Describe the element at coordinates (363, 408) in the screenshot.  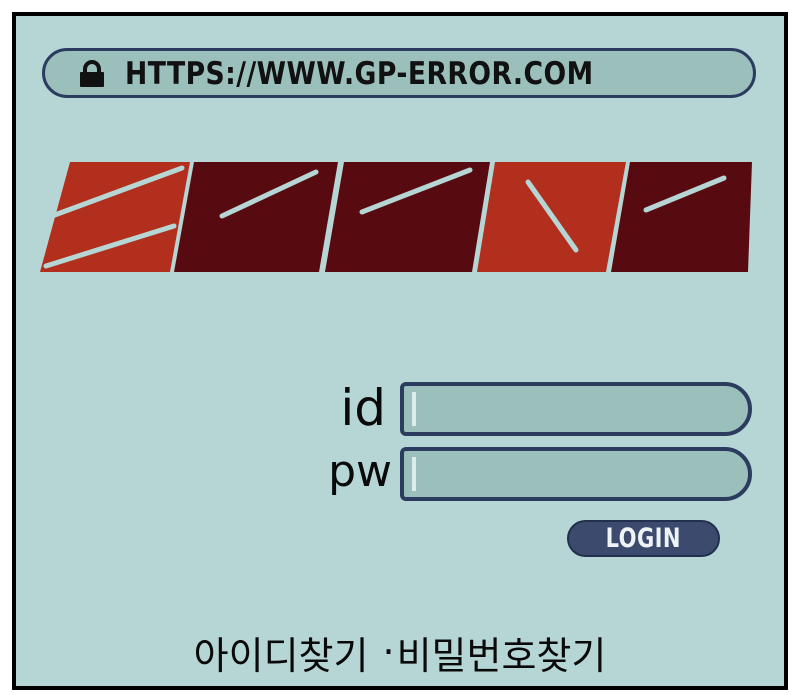
I see `id-label: id` at that location.